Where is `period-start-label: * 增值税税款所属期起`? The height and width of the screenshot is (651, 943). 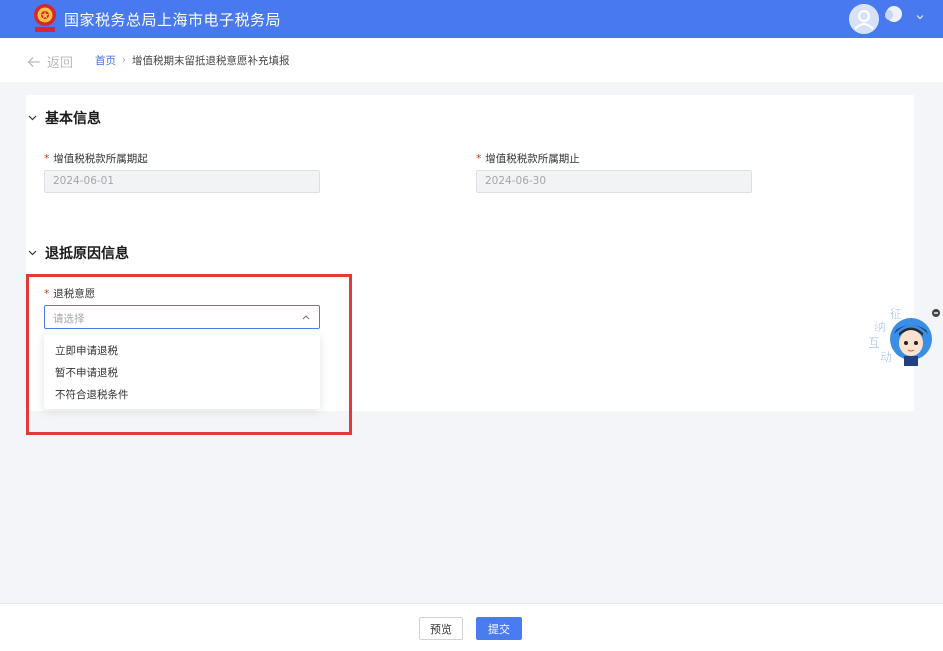 period-start-label: * 增值税税款所属期起 is located at coordinates (96, 158).